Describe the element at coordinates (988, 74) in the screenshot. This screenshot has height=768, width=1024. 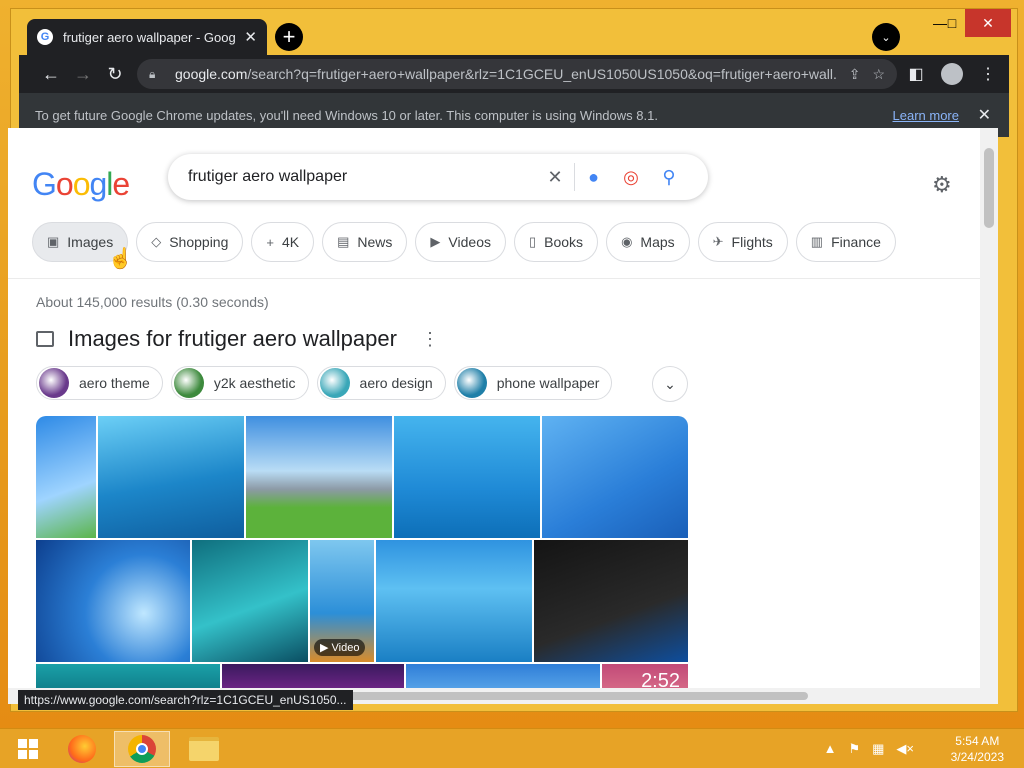
I see `menu-kebab-icon: ⋮` at that location.